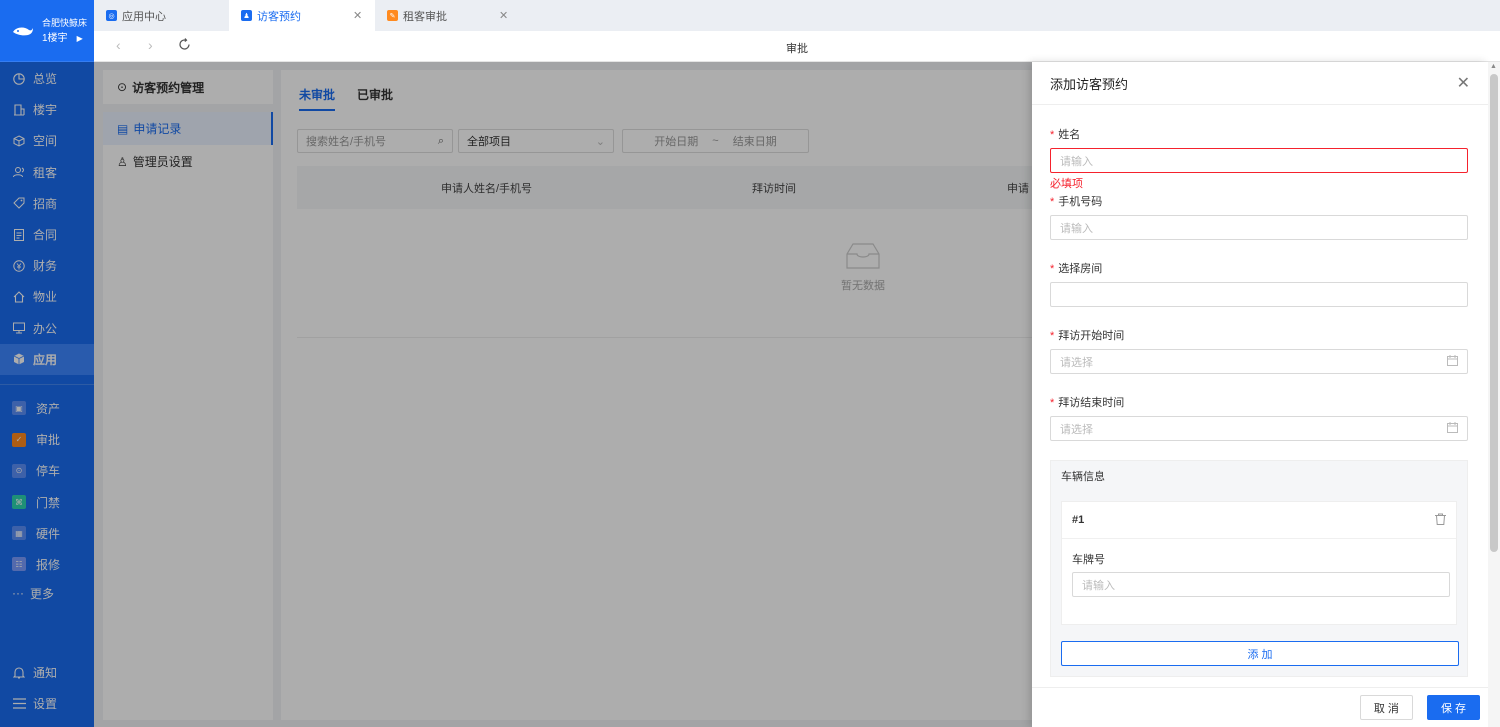  Describe the element at coordinates (1260, 83) in the screenshot. I see `drawer-header: 添加访客预约 ✕` at that location.